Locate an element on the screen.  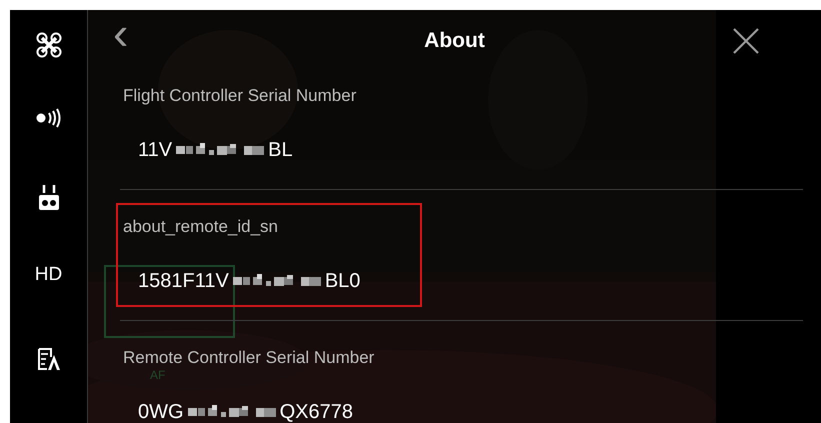
serial-value: 0WG is located at coordinates (161, 411).